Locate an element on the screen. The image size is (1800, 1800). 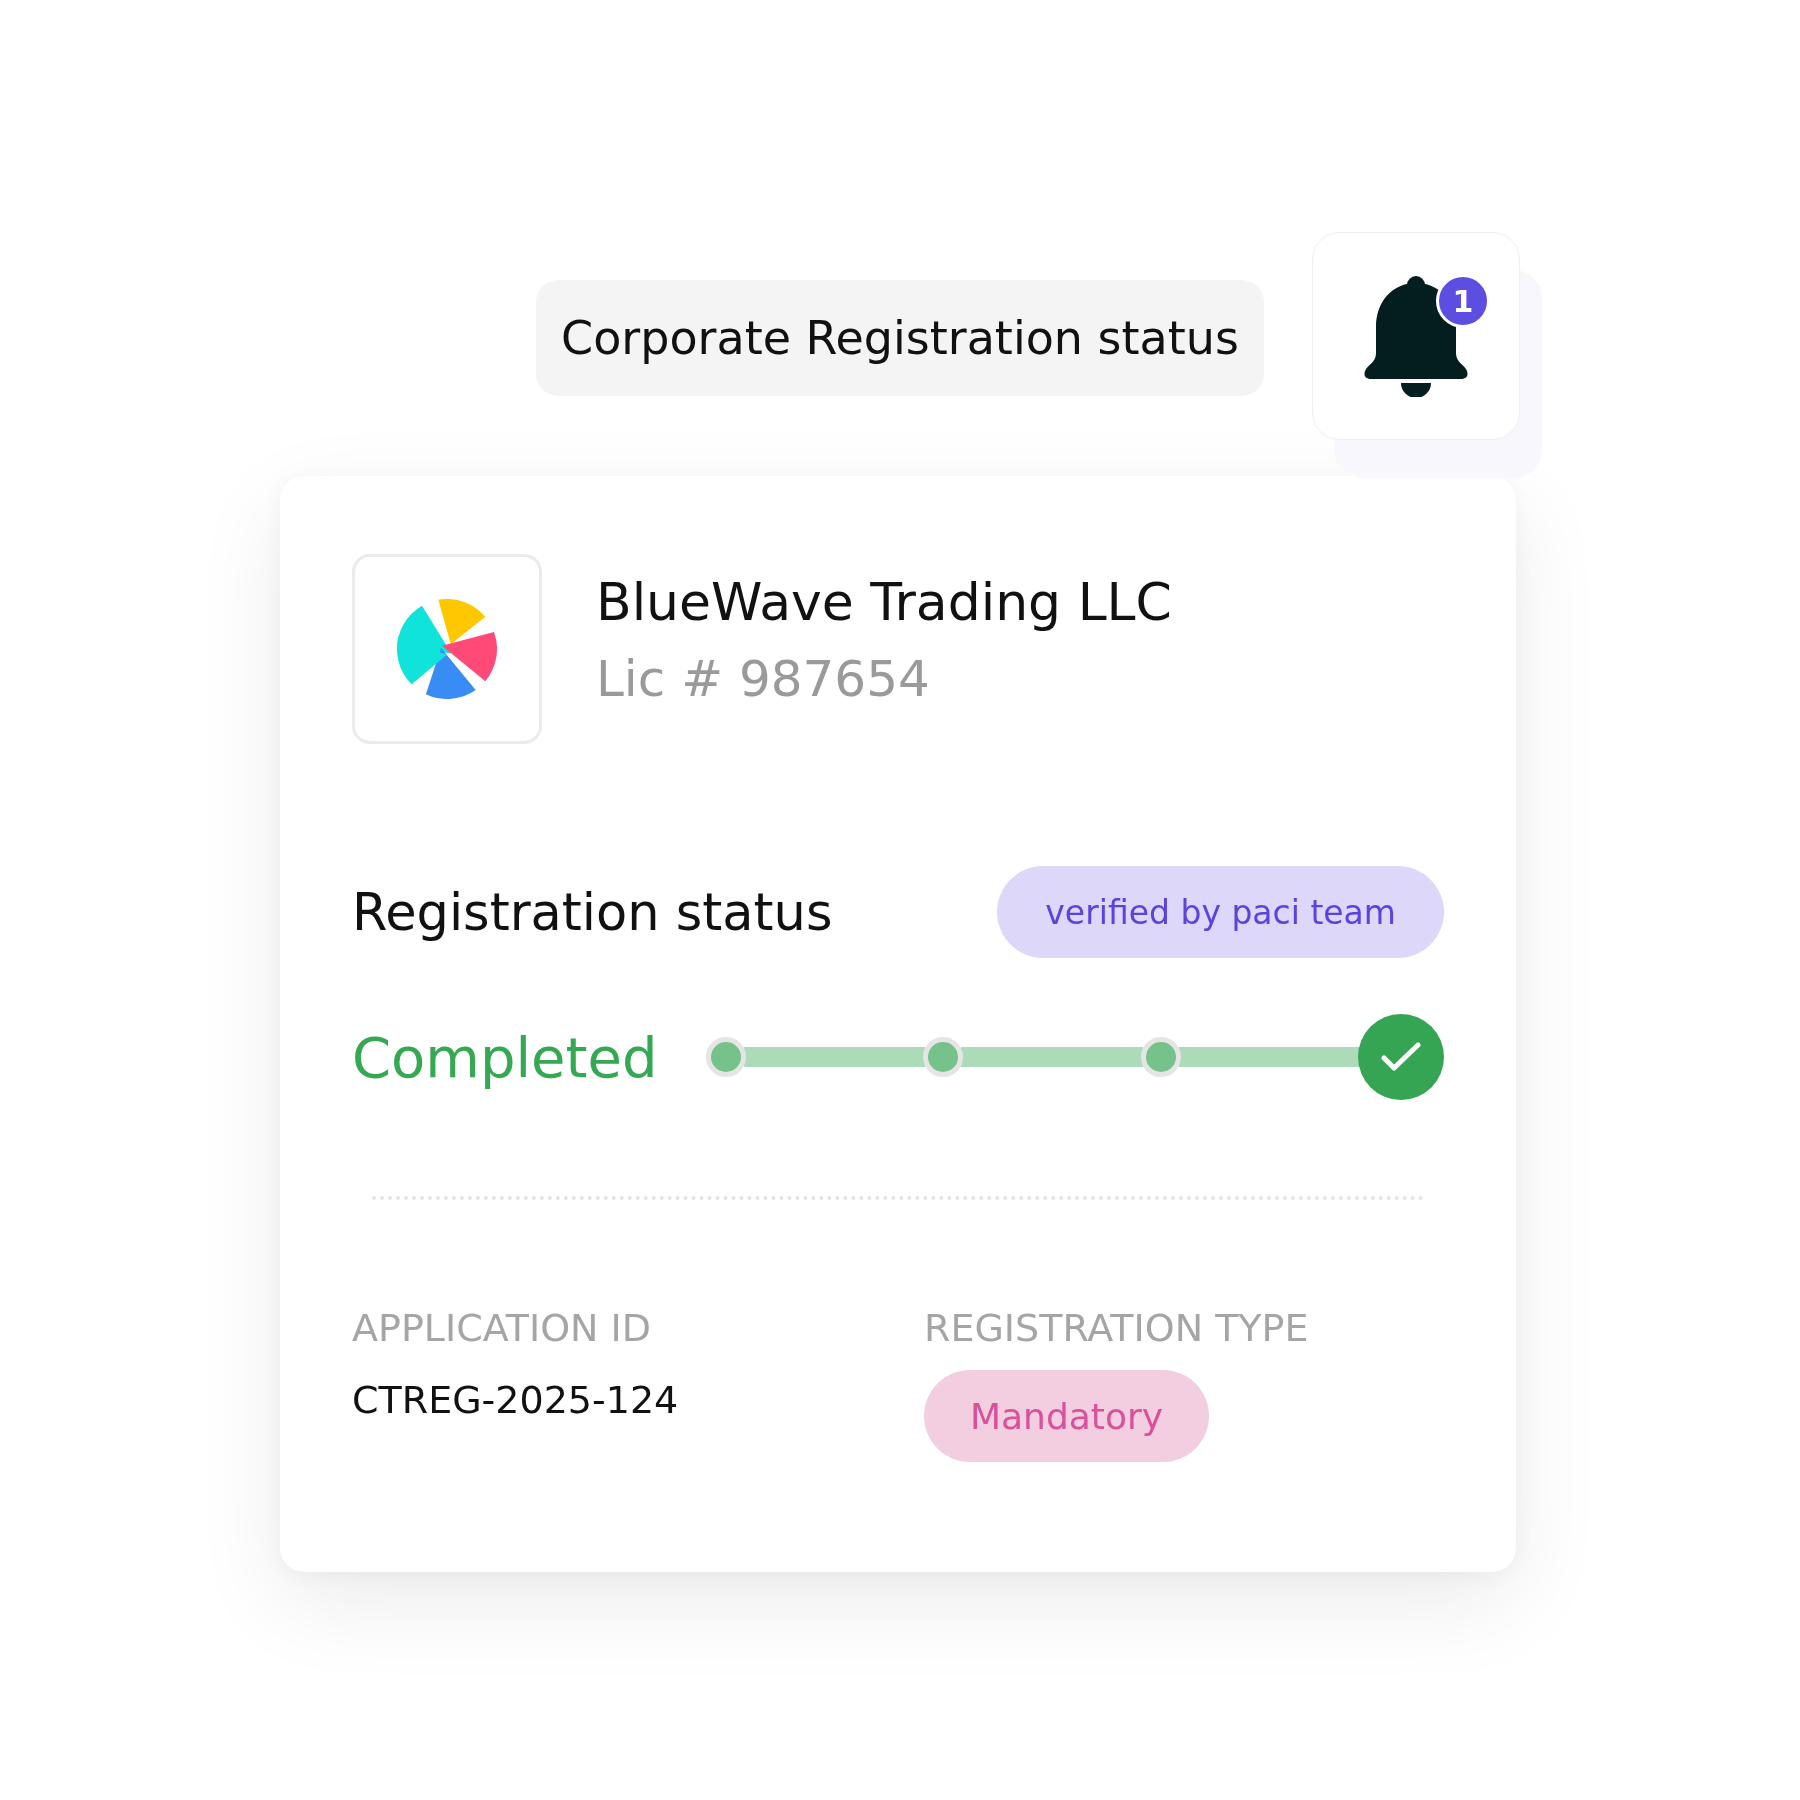
notification-button is located at coordinates (1416, 336).